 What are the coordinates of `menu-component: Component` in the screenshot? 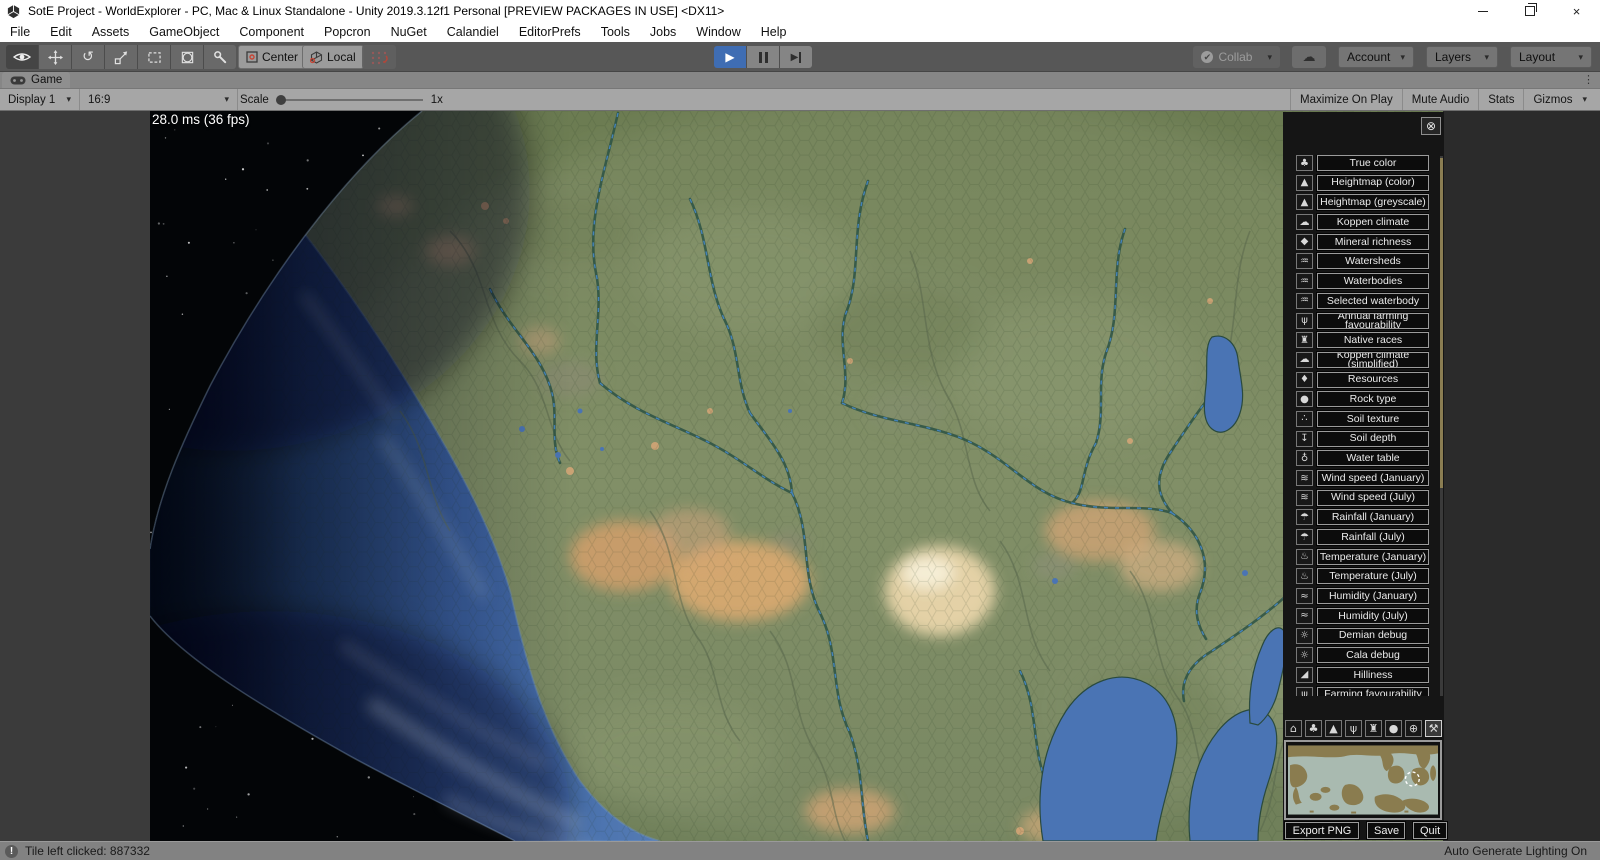 It's located at (271, 32).